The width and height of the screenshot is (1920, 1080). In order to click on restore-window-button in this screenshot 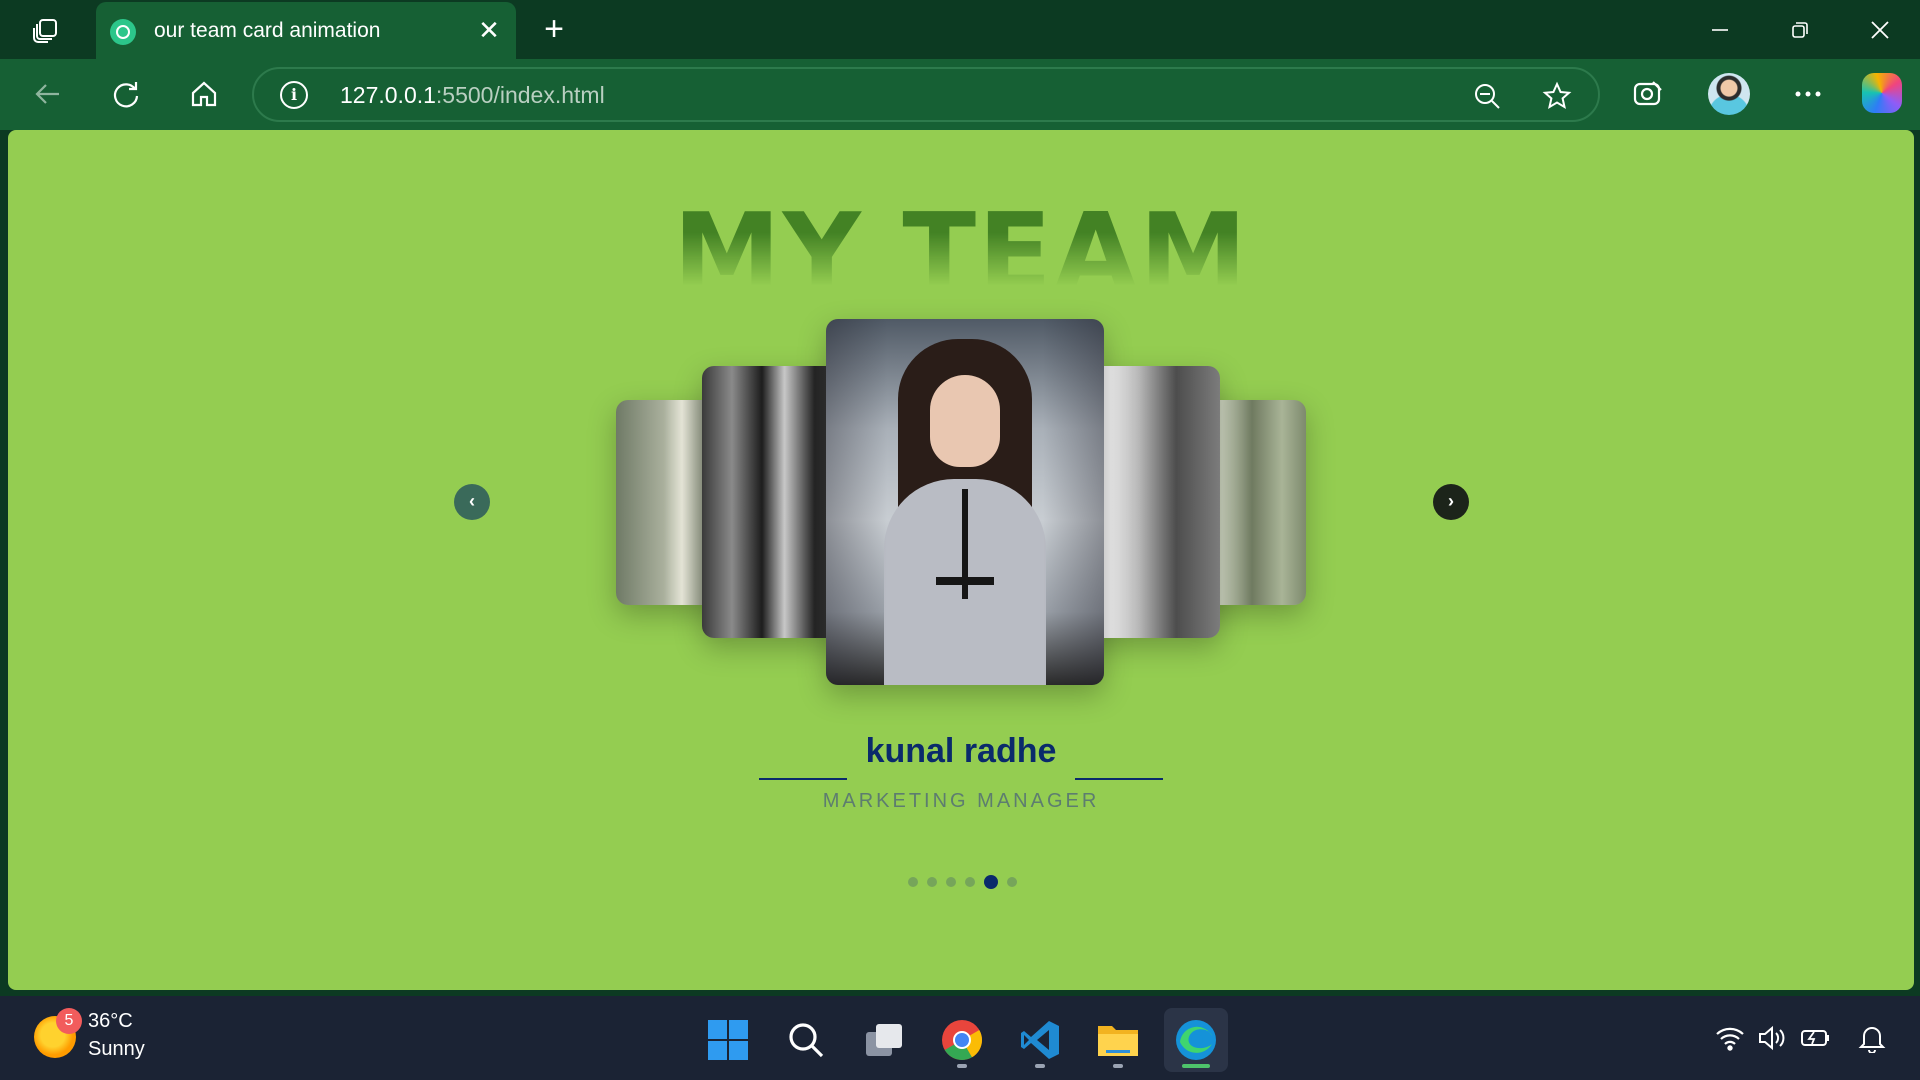, I will do `click(1800, 30)`.